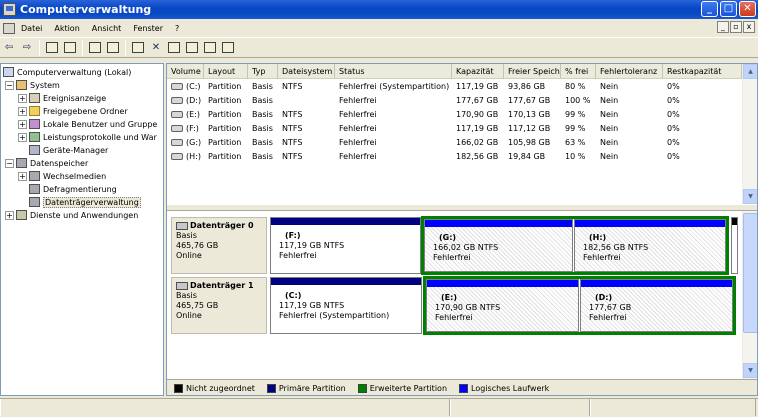 The width and height of the screenshot is (758, 417). I want to click on toolbar: ⇦ ⇨ ✕, so click(379, 47).